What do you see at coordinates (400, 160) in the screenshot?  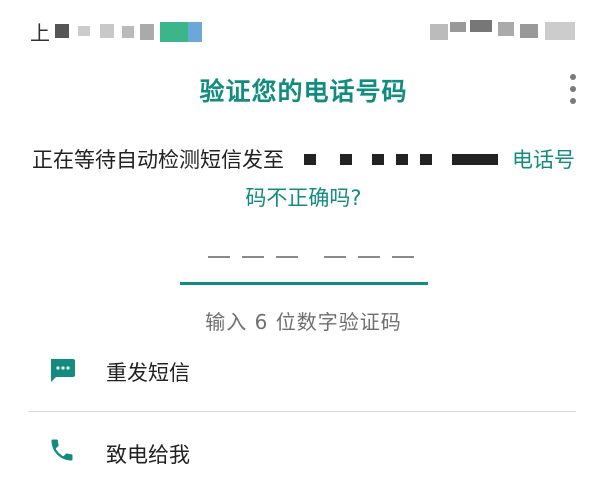 I see `redacted-phone-number` at bounding box center [400, 160].